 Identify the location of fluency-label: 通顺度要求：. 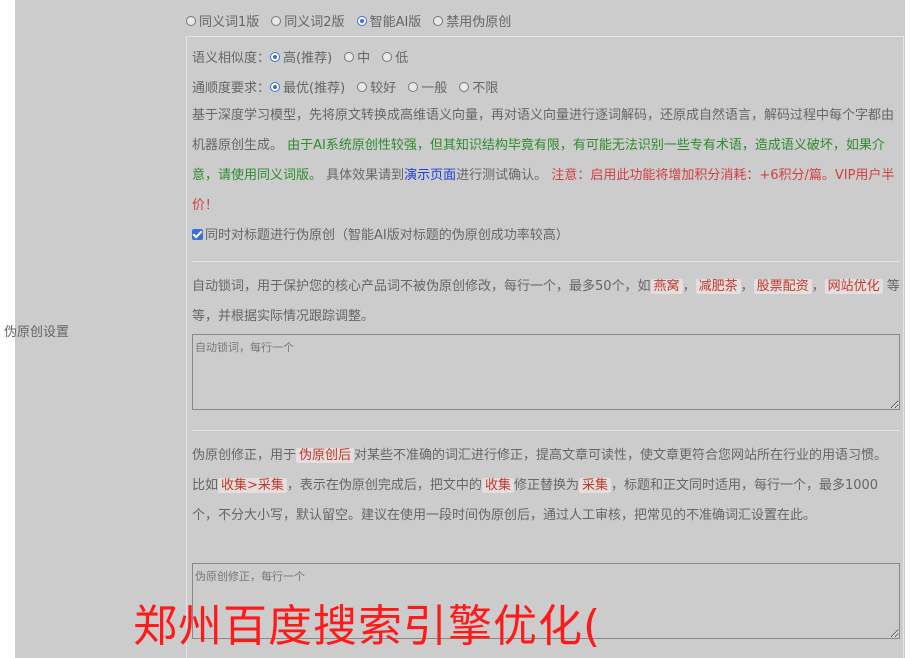
(231, 88).